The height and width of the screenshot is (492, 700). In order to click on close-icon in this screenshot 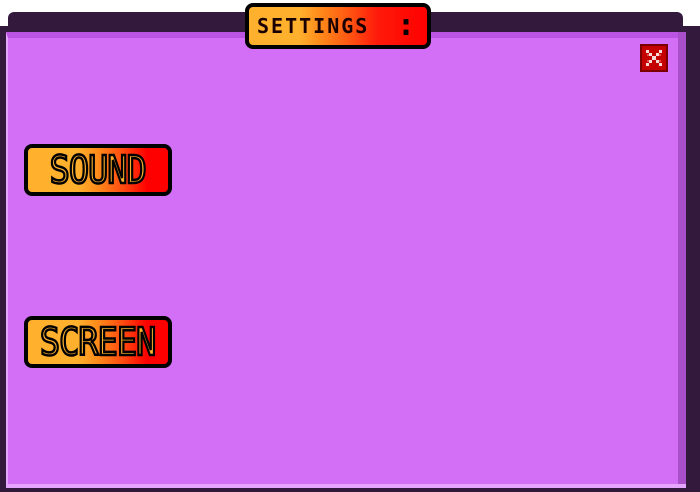, I will do `click(654, 58)`.